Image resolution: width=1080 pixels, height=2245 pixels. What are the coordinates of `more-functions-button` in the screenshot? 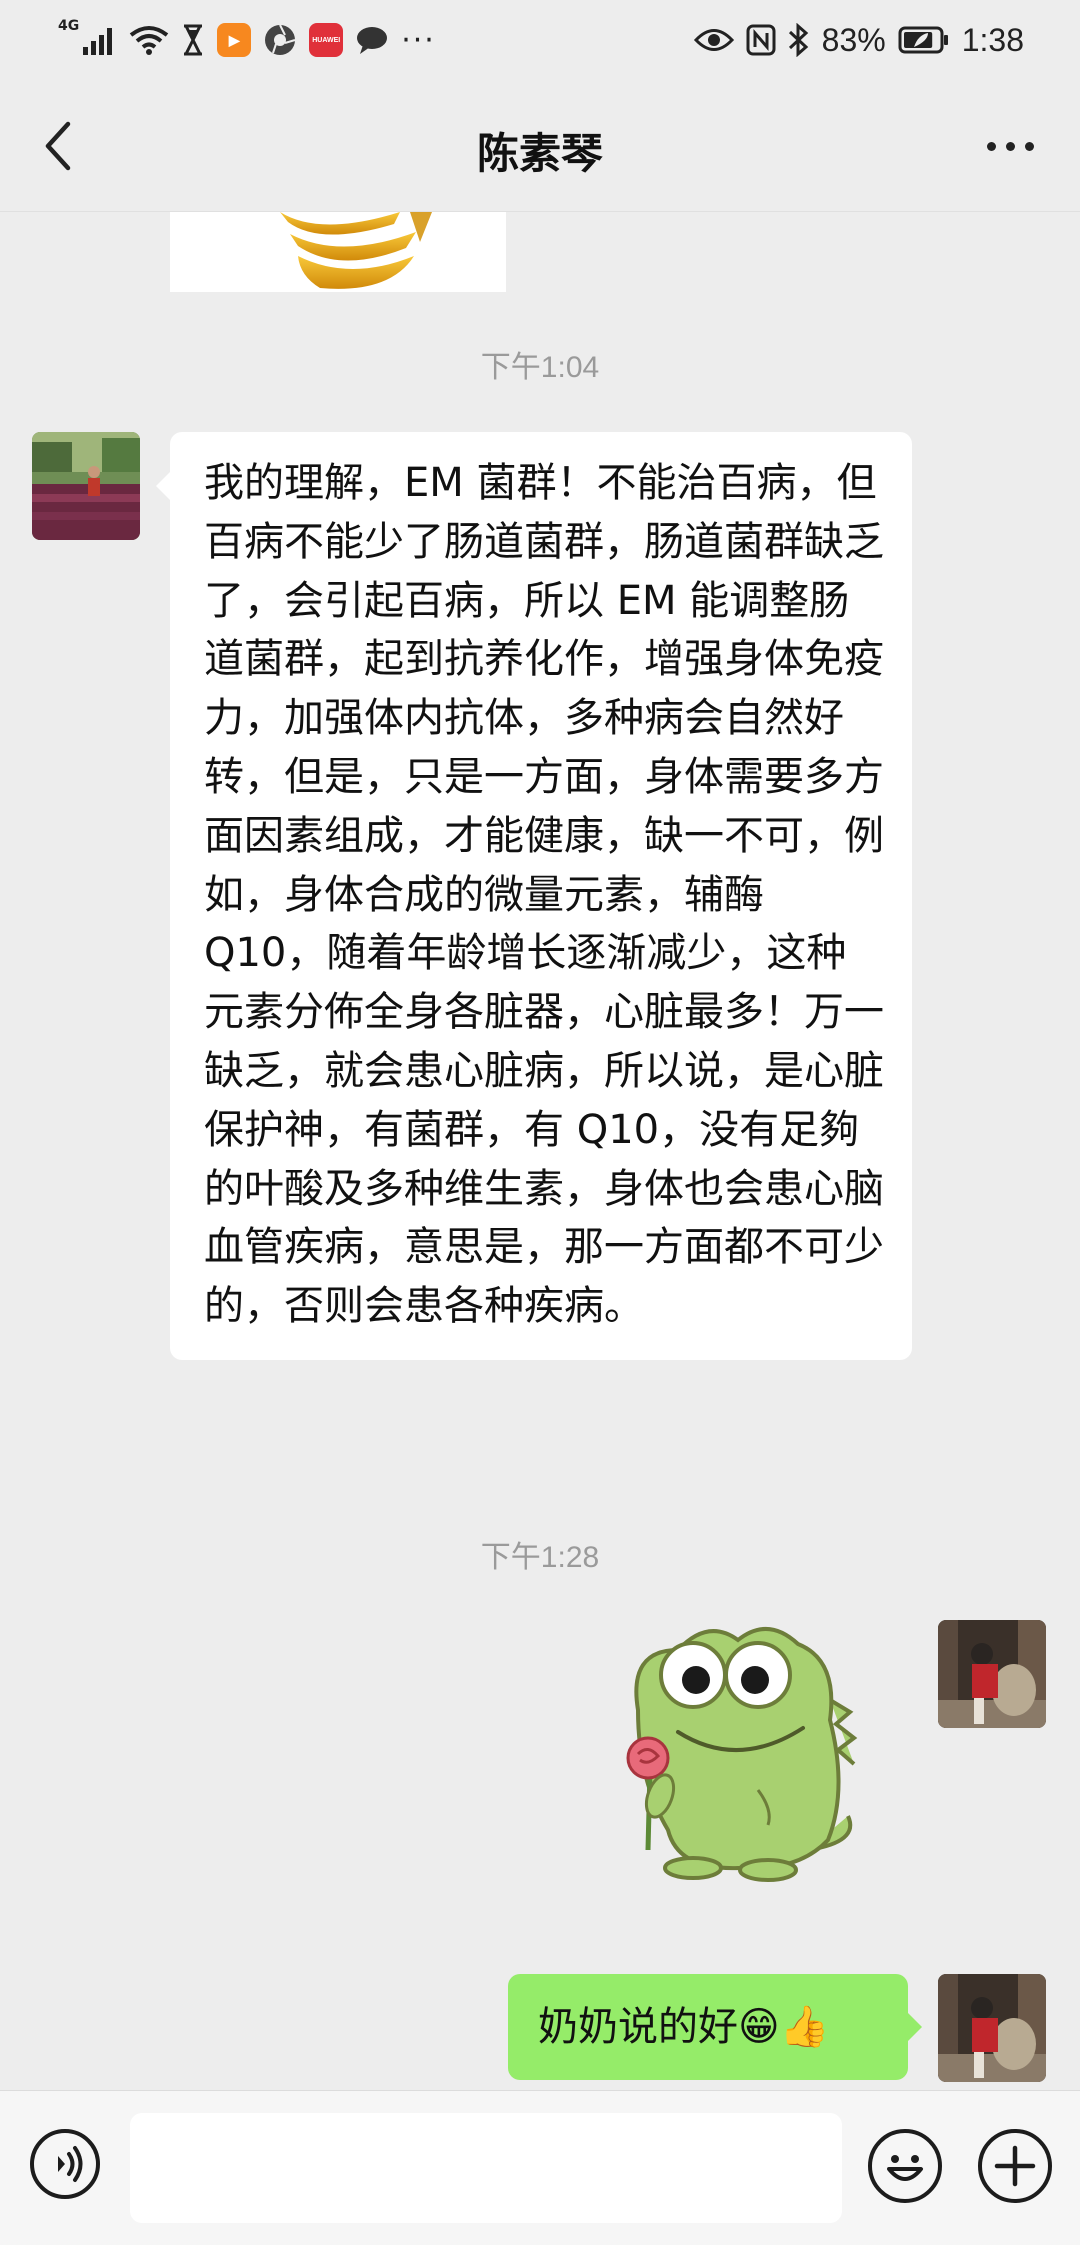 It's located at (1015, 2166).